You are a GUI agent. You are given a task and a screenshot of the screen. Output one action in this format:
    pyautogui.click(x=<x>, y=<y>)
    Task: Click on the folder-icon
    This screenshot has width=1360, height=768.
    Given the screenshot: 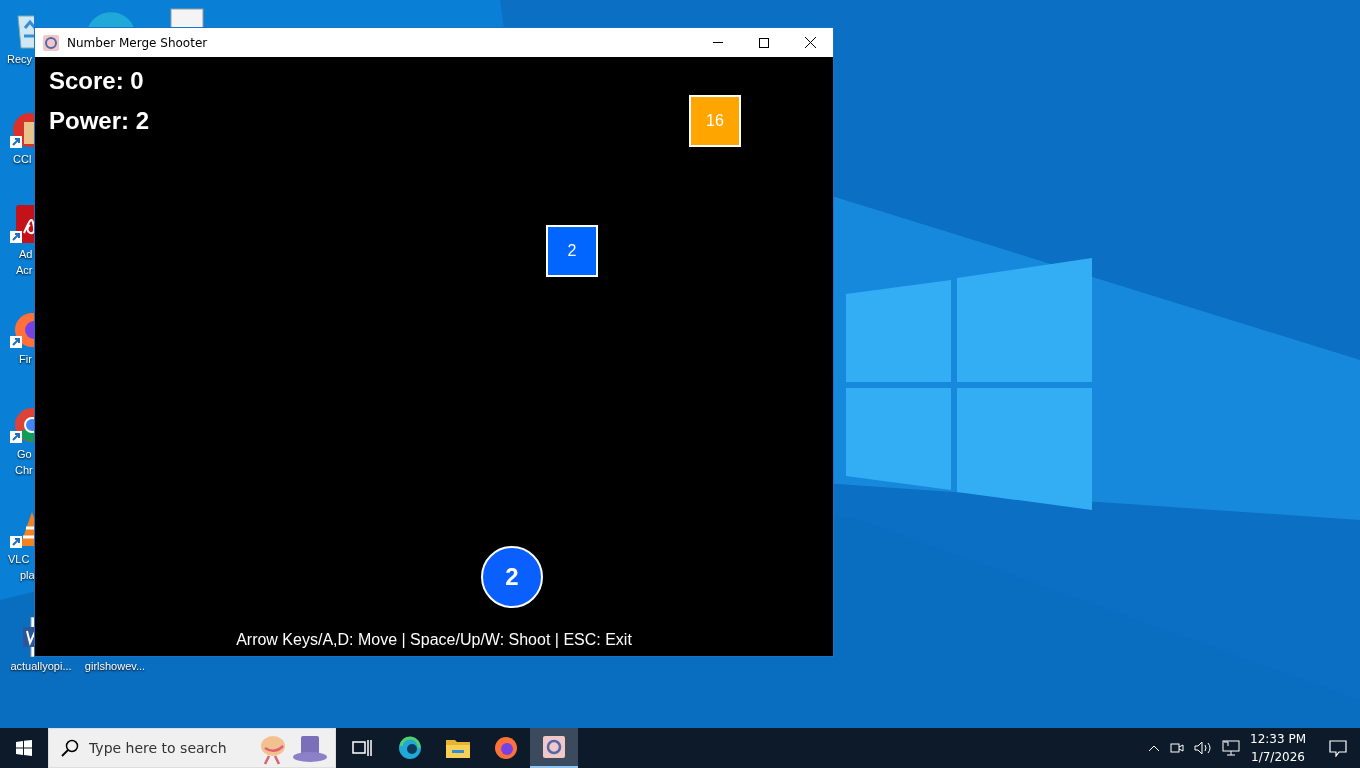 What is the action you would take?
    pyautogui.click(x=458, y=748)
    